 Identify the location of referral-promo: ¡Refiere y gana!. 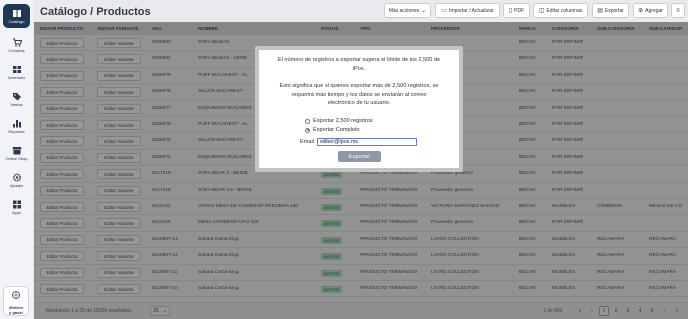
(16, 301).